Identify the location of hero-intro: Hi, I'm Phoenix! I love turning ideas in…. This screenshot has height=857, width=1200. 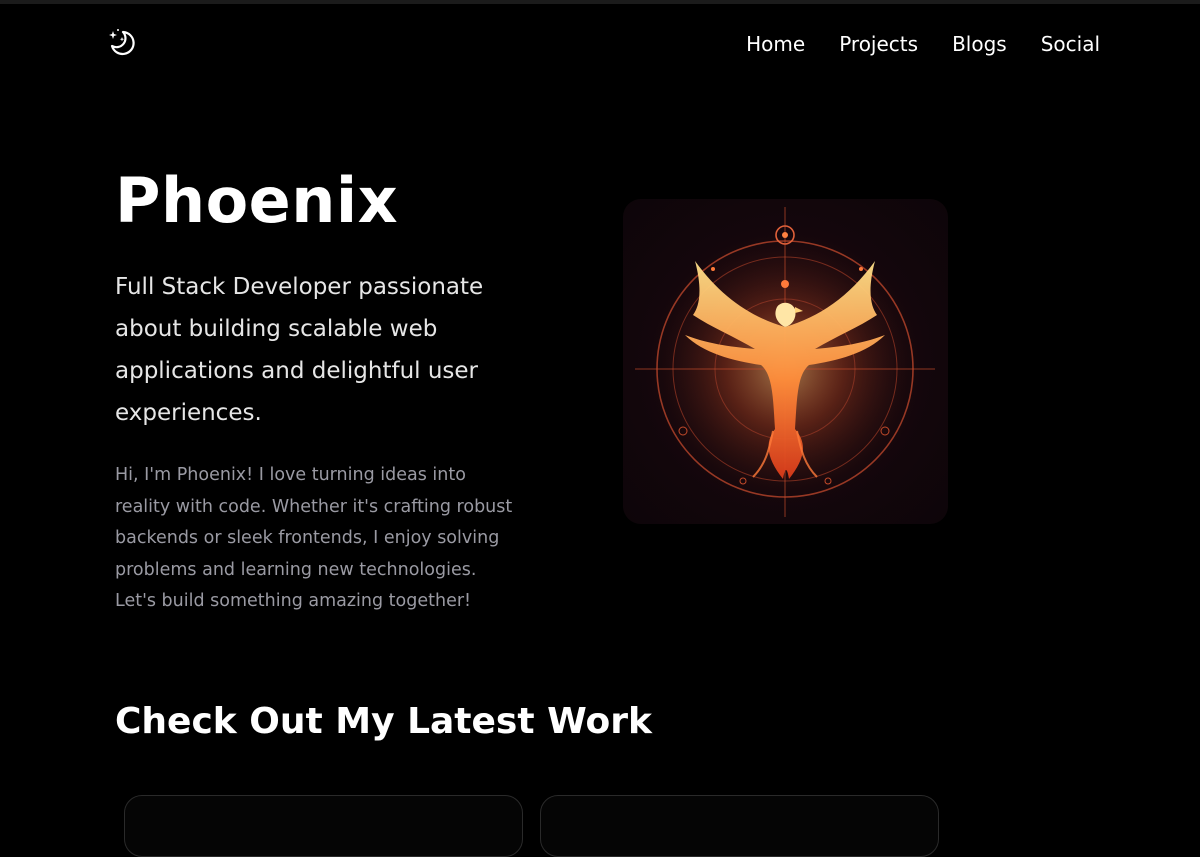
(314, 538).